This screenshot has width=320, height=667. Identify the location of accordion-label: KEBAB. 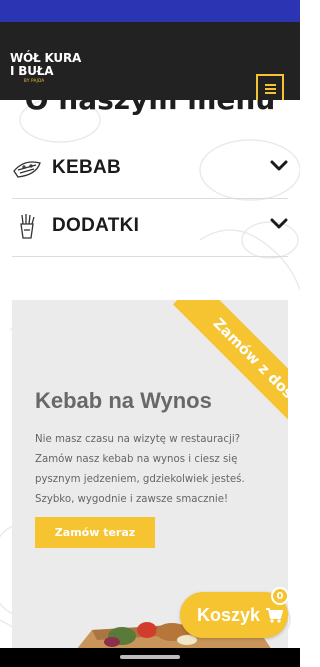
(87, 167).